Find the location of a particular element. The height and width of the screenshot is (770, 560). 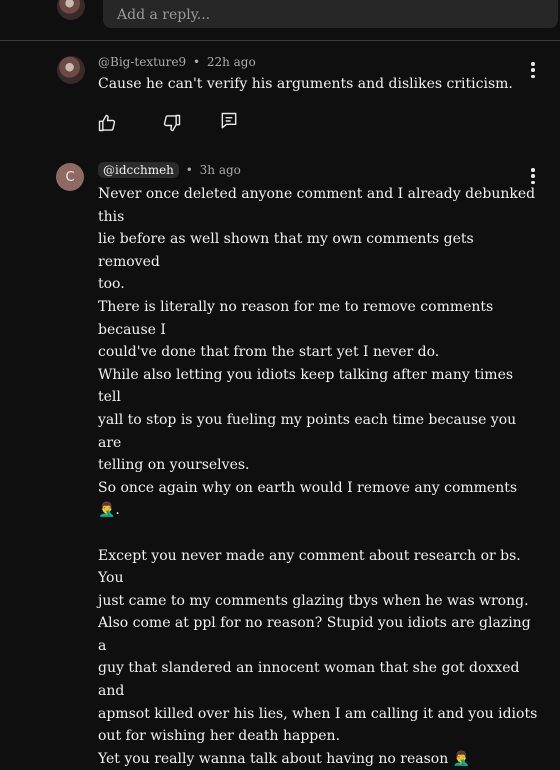

comment-line-blank is located at coordinates (318, 533).